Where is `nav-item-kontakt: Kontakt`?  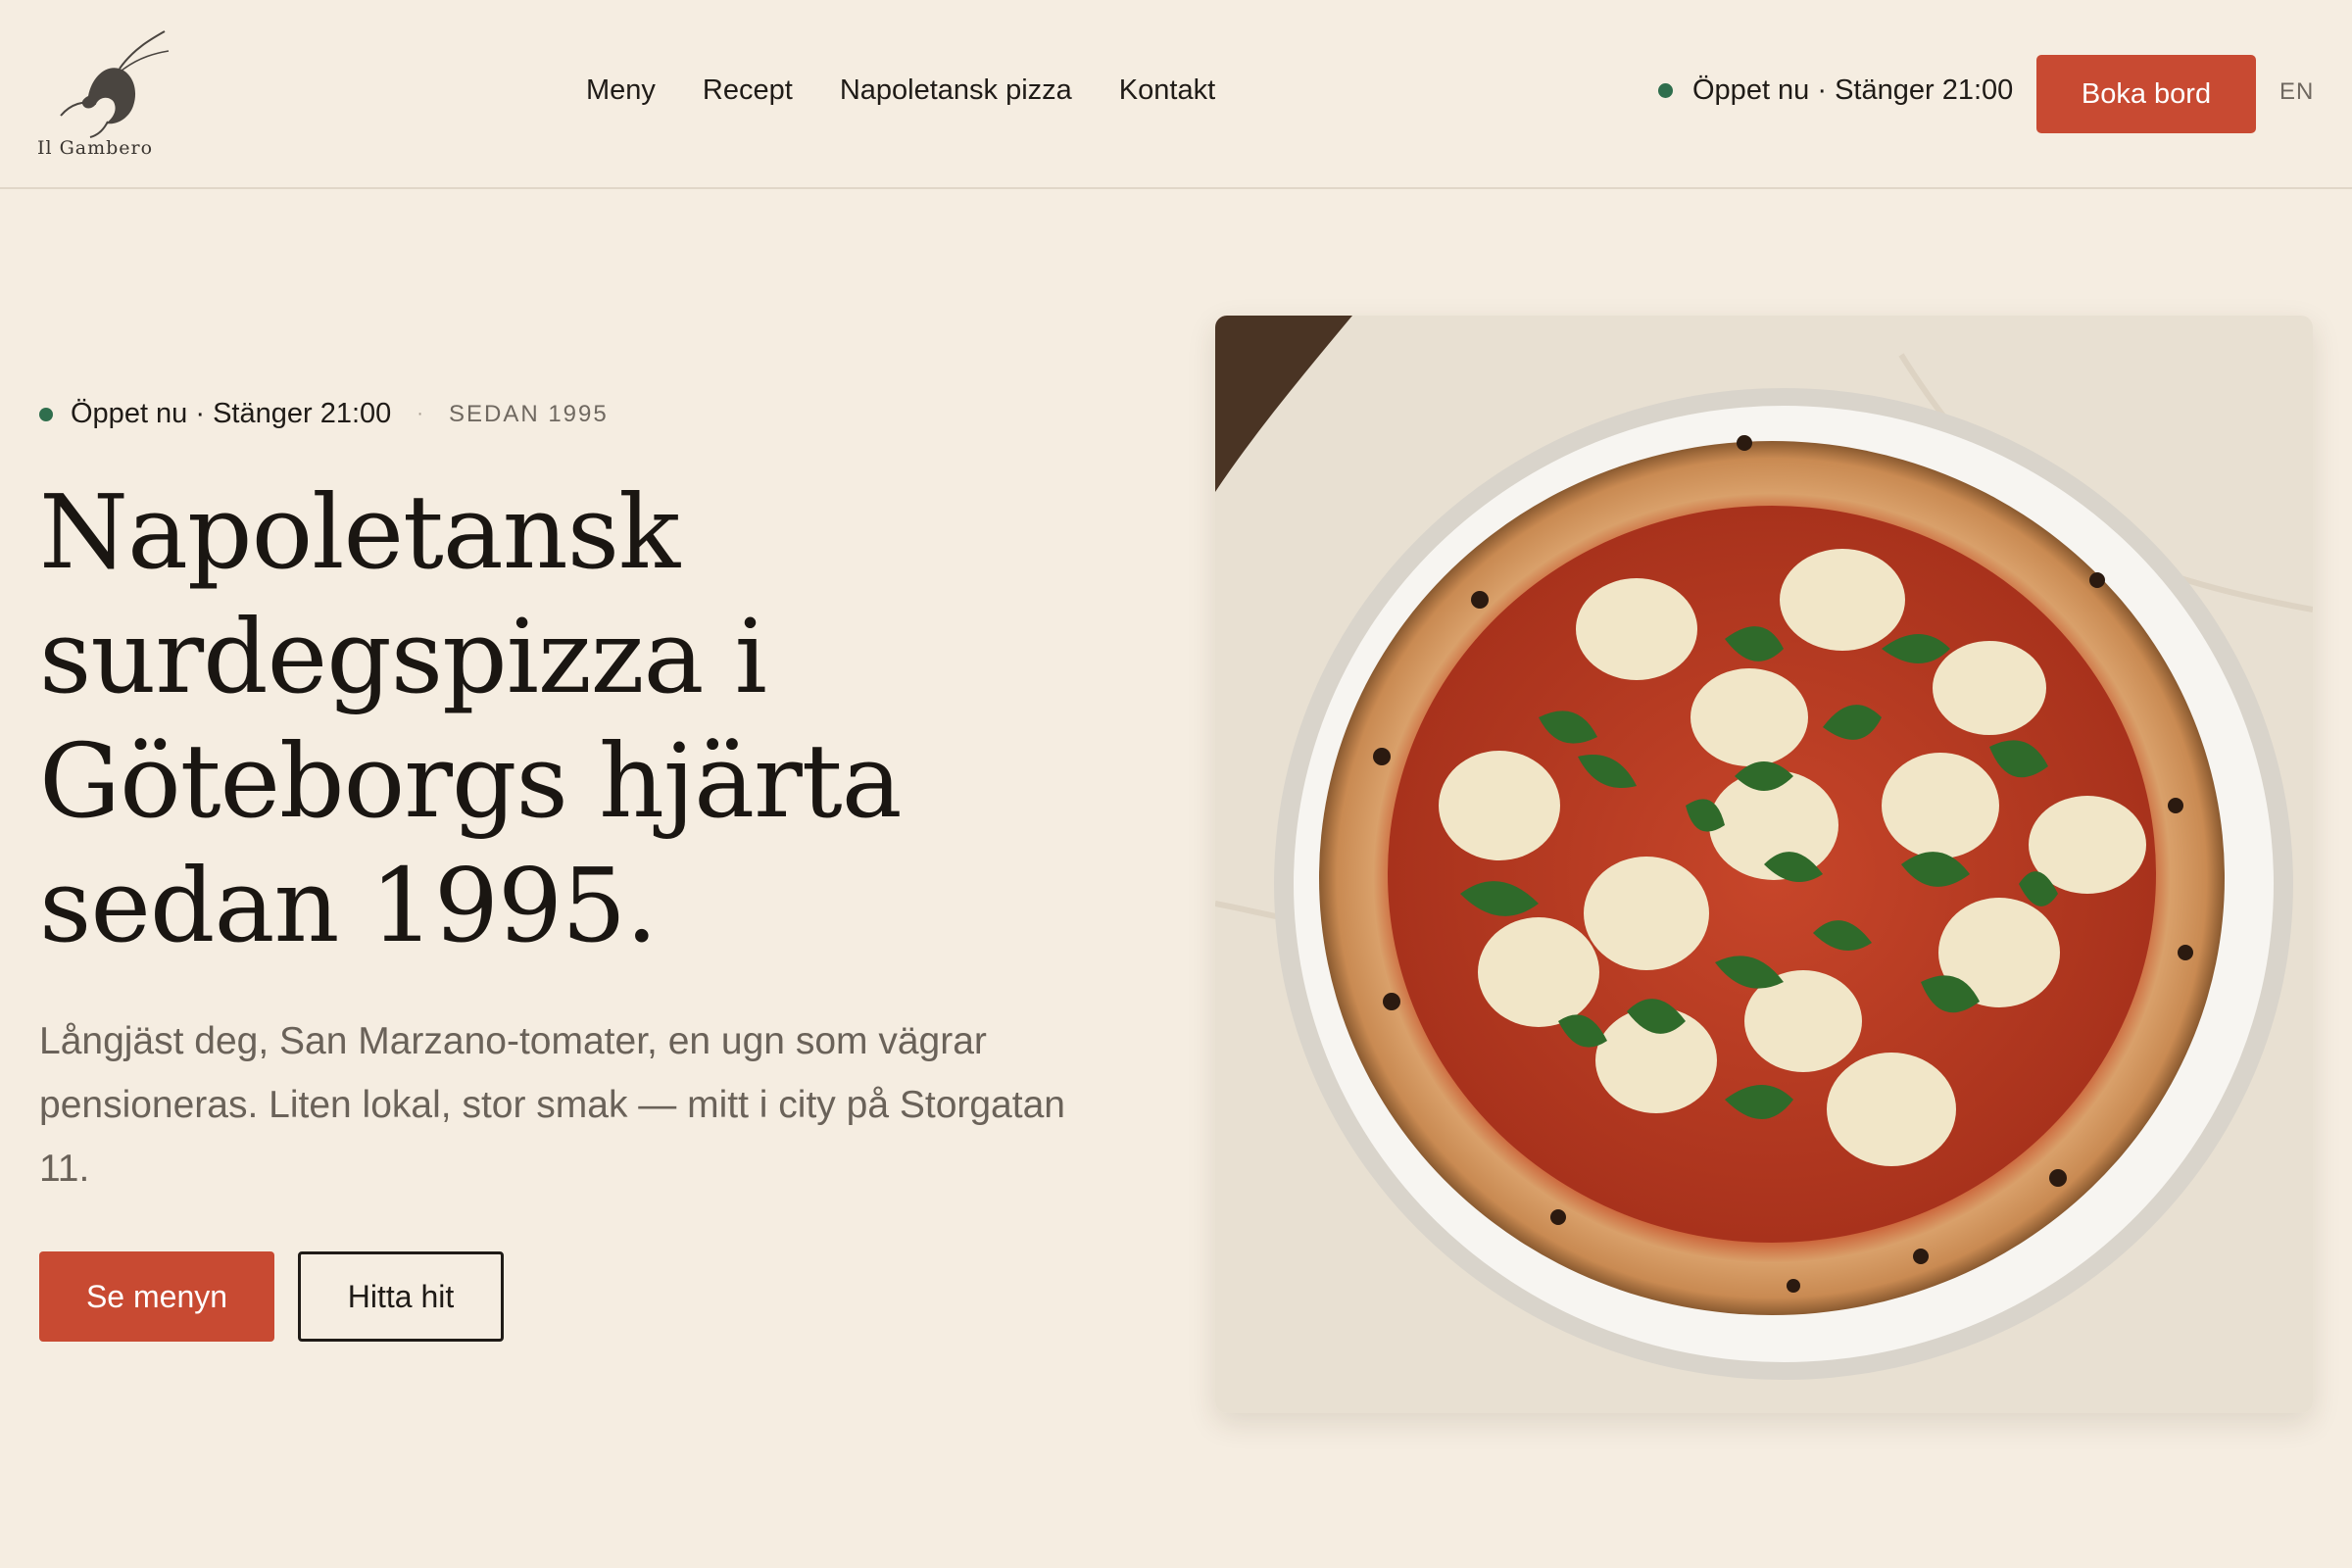 nav-item-kontakt: Kontakt is located at coordinates (1167, 96).